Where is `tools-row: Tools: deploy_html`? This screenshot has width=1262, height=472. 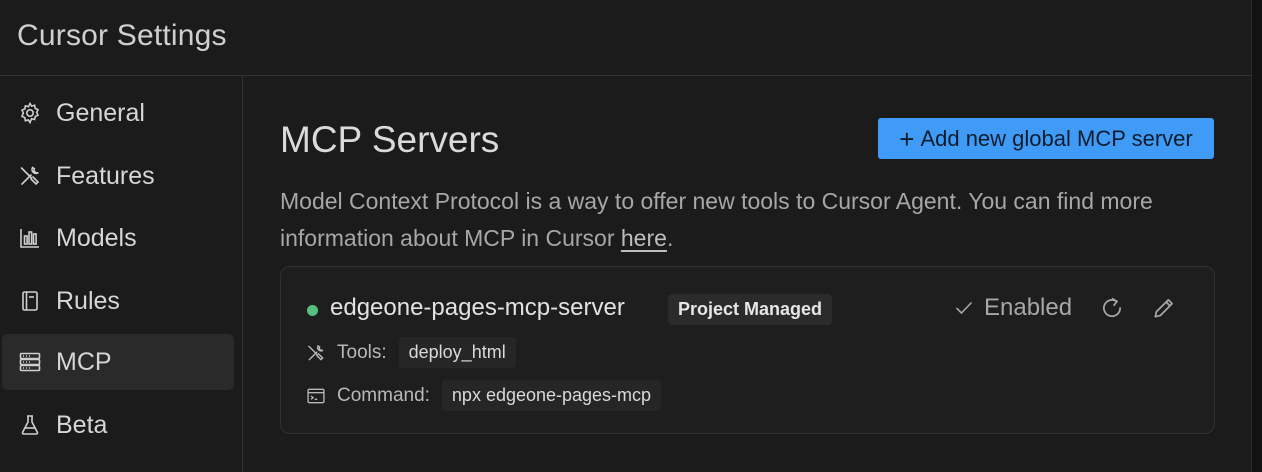
tools-row: Tools: deploy_html is located at coordinates (410, 352).